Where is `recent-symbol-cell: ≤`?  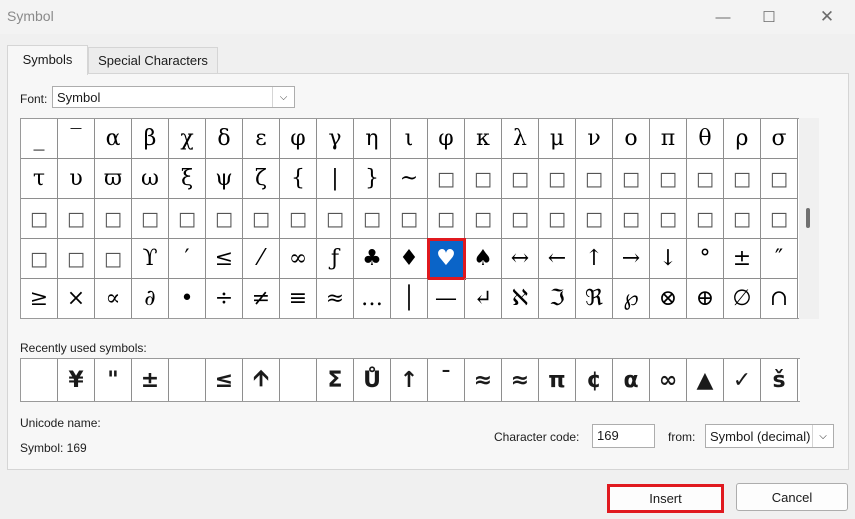 recent-symbol-cell: ≤ is located at coordinates (224, 380).